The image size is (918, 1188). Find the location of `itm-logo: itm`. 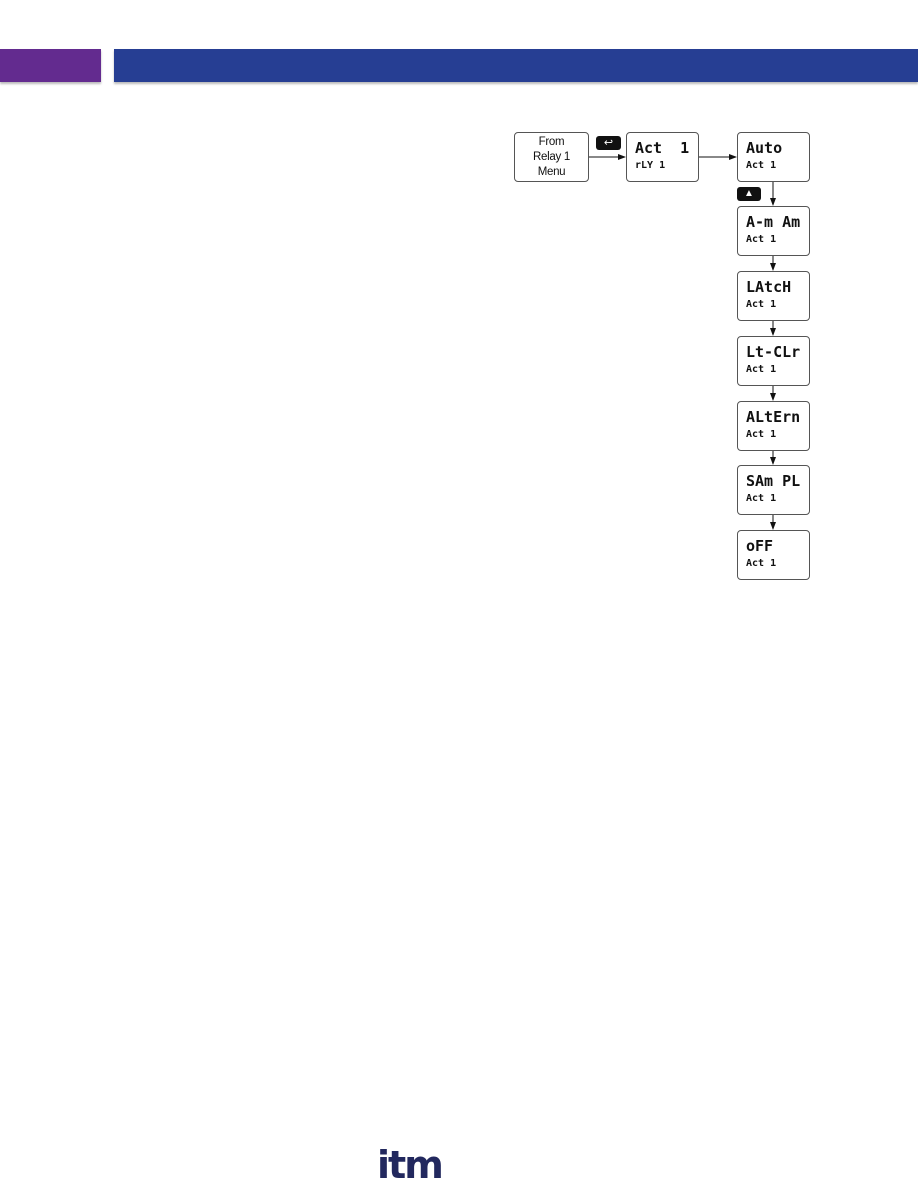

itm-logo: itm is located at coordinates (410, 1165).